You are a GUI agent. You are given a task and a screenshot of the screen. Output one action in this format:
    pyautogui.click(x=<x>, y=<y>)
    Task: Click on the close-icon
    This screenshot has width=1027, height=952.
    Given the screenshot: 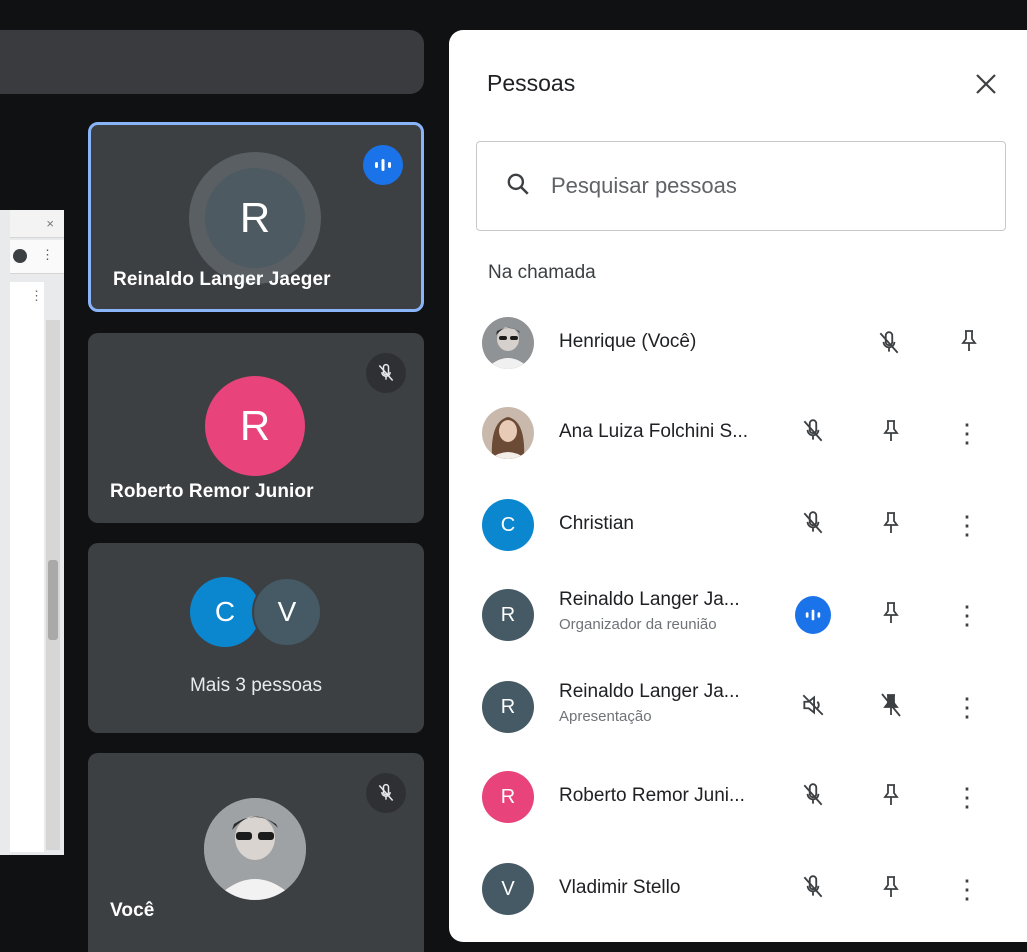 What is the action you would take?
    pyautogui.click(x=986, y=84)
    